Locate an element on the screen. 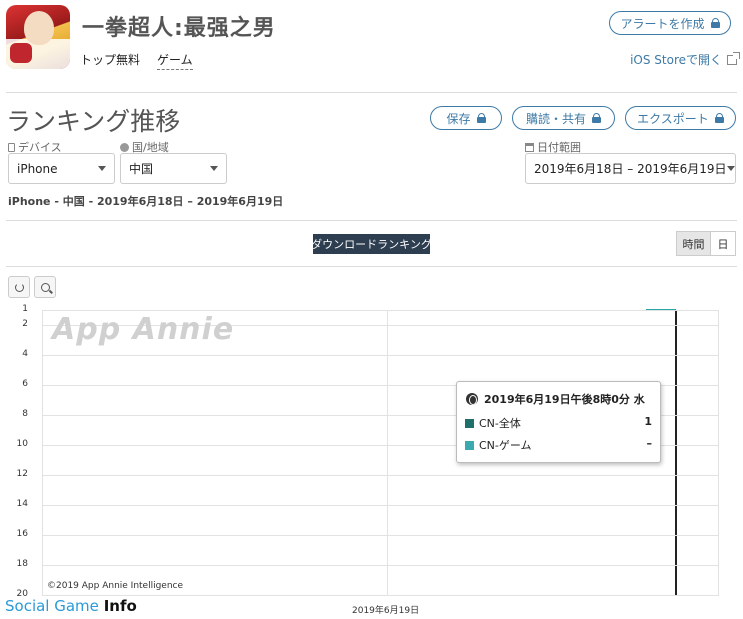  brand-watermark: Social Game Info is located at coordinates (71, 606).